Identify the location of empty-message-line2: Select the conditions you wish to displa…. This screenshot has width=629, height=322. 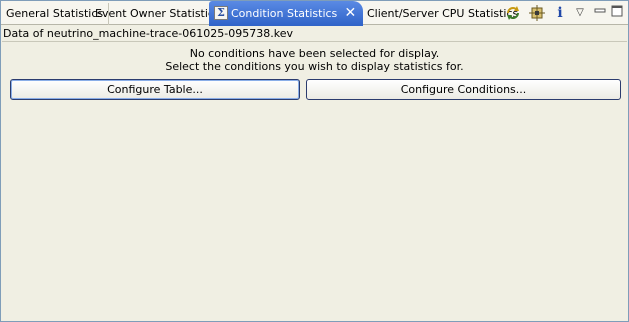
(314, 66).